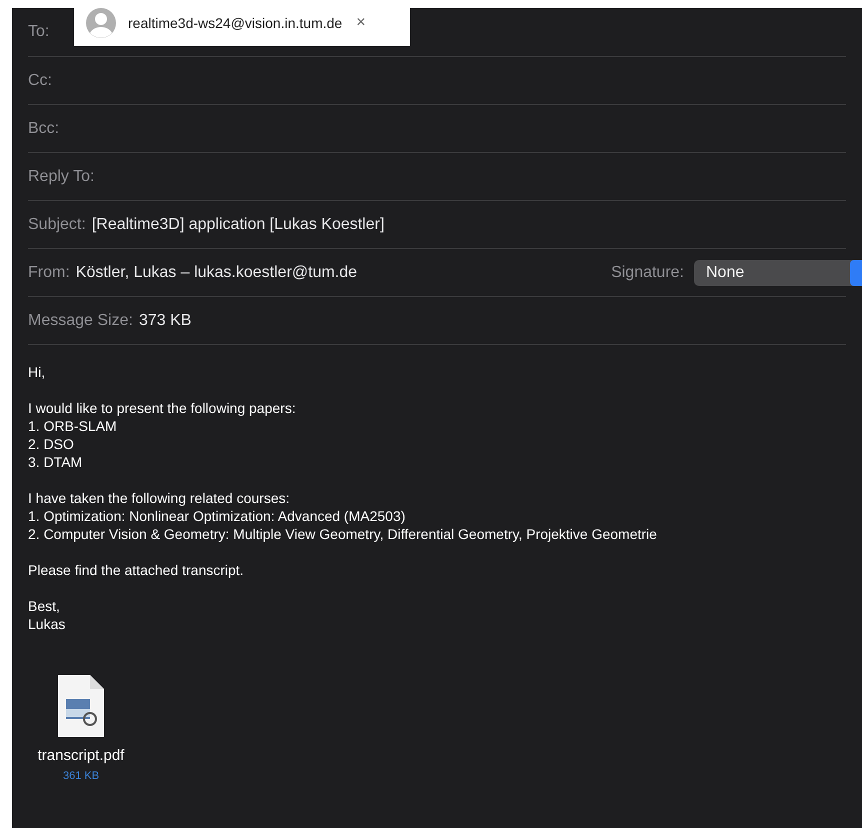 The width and height of the screenshot is (862, 828). What do you see at coordinates (235, 23) in the screenshot?
I see `recipient-address: realtime3d-ws24@vision.in.tum.de` at bounding box center [235, 23].